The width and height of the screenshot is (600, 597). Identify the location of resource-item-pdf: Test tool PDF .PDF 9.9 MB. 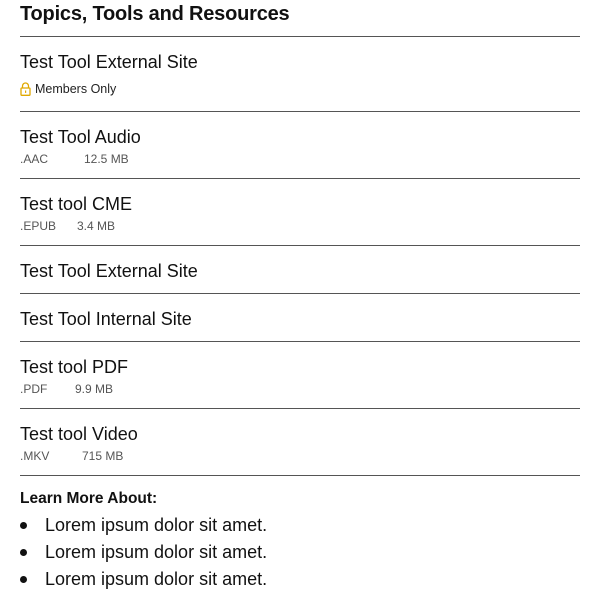
(300, 375).